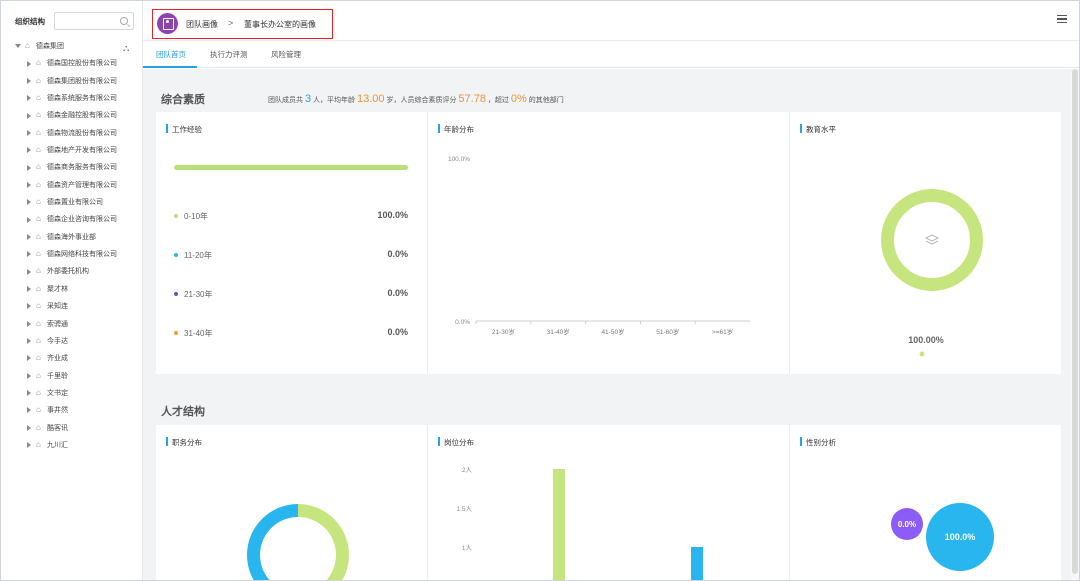 Image resolution: width=1080 pixels, height=581 pixels. I want to click on tree-item: ⌂ 德森商务服务有限公司, so click(72, 166).